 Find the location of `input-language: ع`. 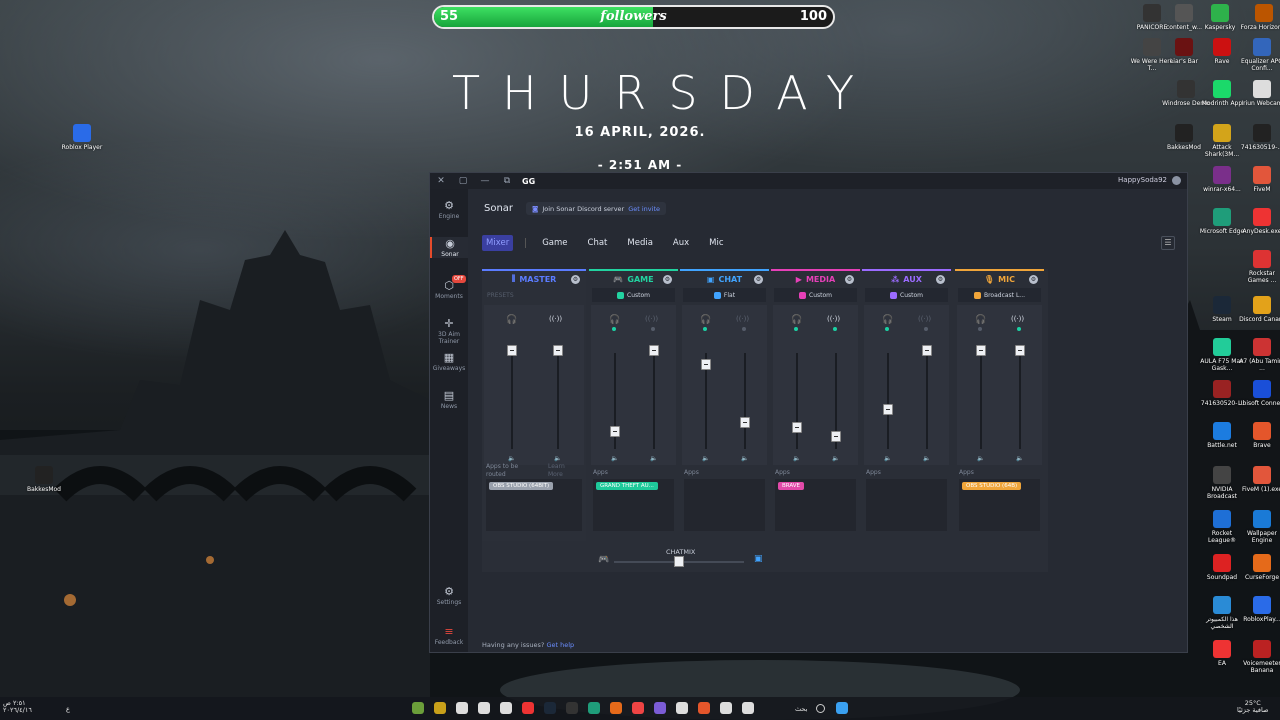

input-language: ع is located at coordinates (68, 709).